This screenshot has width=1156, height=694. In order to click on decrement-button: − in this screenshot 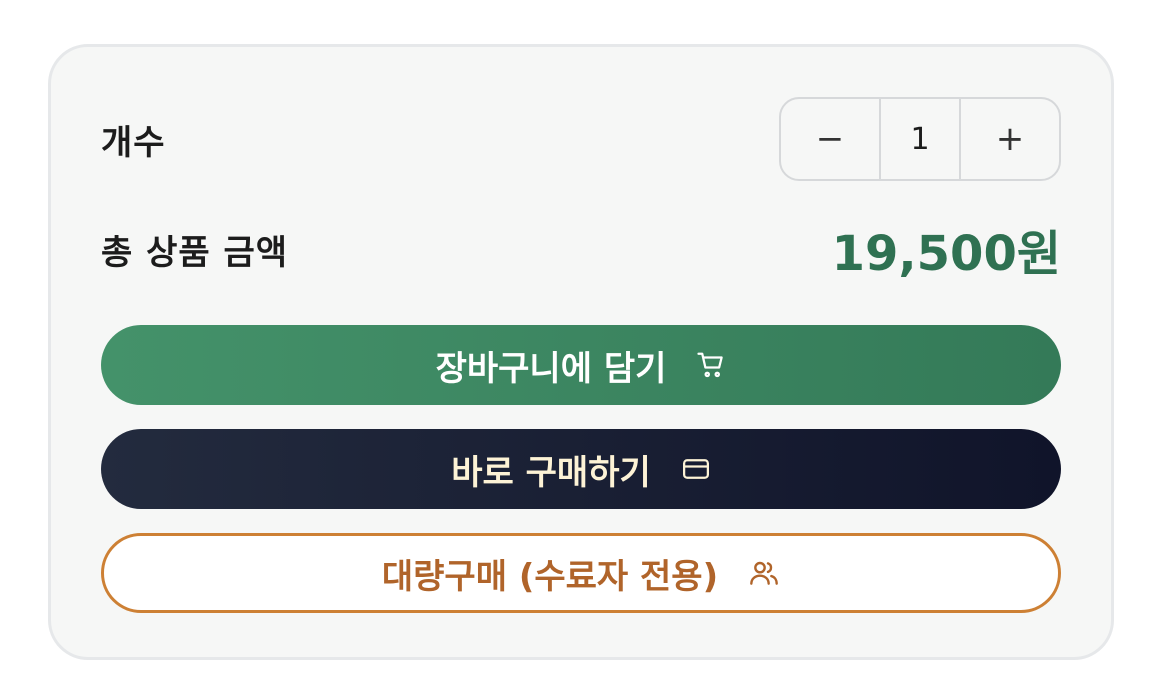, I will do `click(830, 139)`.